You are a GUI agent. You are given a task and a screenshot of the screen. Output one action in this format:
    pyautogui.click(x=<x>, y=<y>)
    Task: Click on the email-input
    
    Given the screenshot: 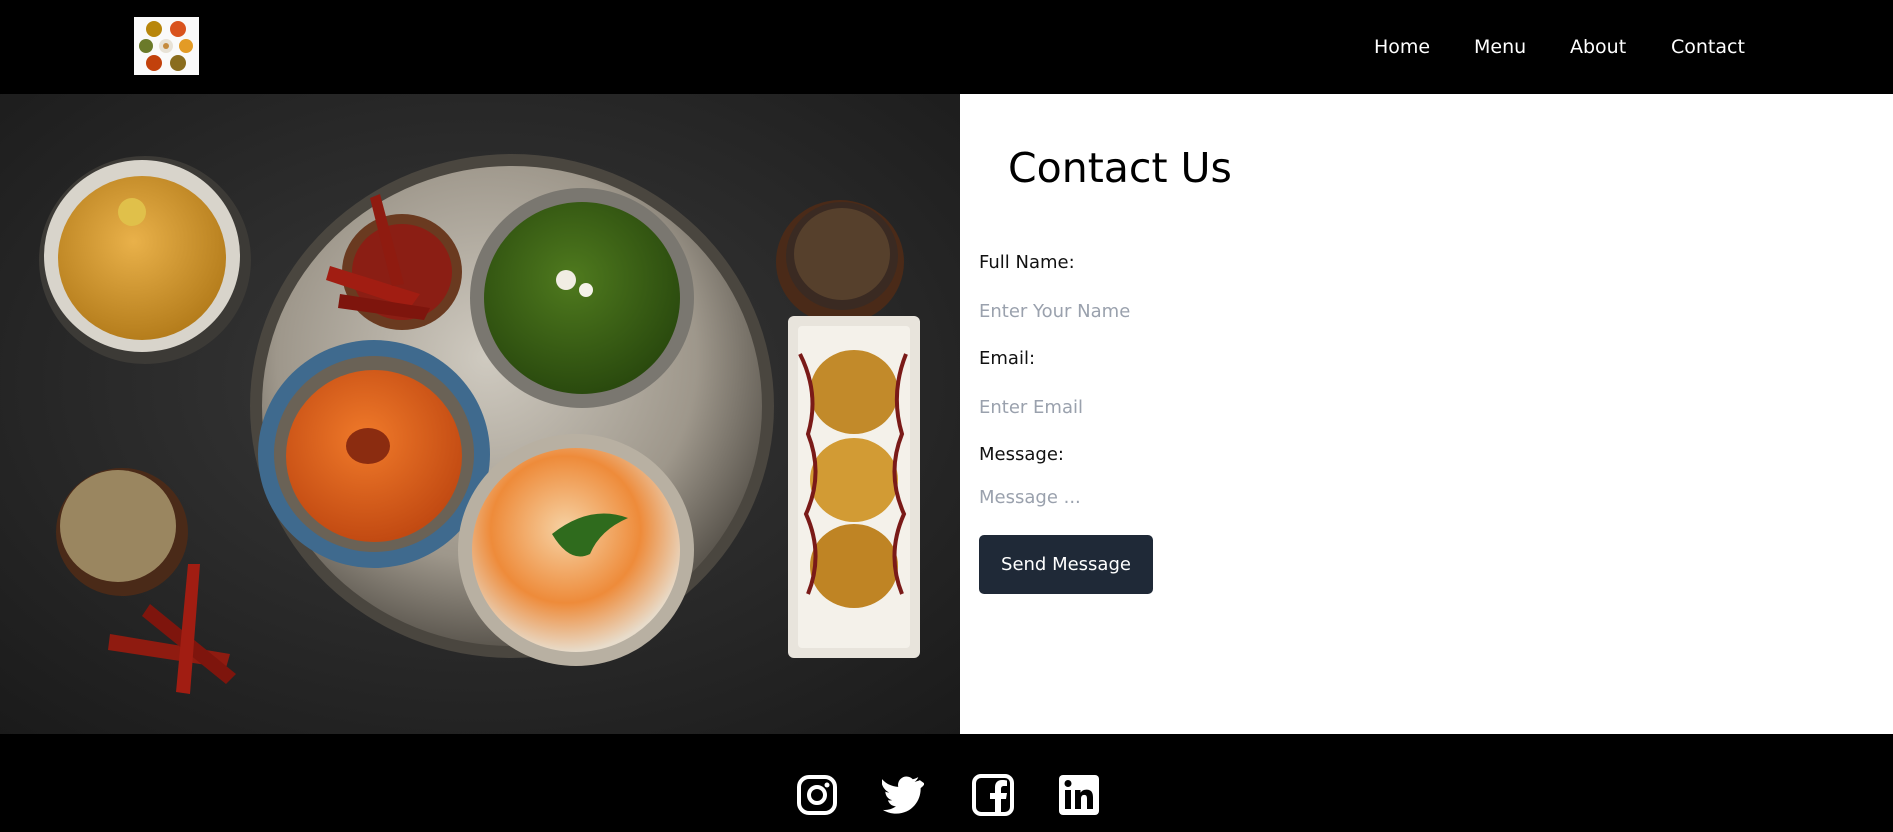 What is the action you would take?
    pyautogui.click(x=1229, y=407)
    